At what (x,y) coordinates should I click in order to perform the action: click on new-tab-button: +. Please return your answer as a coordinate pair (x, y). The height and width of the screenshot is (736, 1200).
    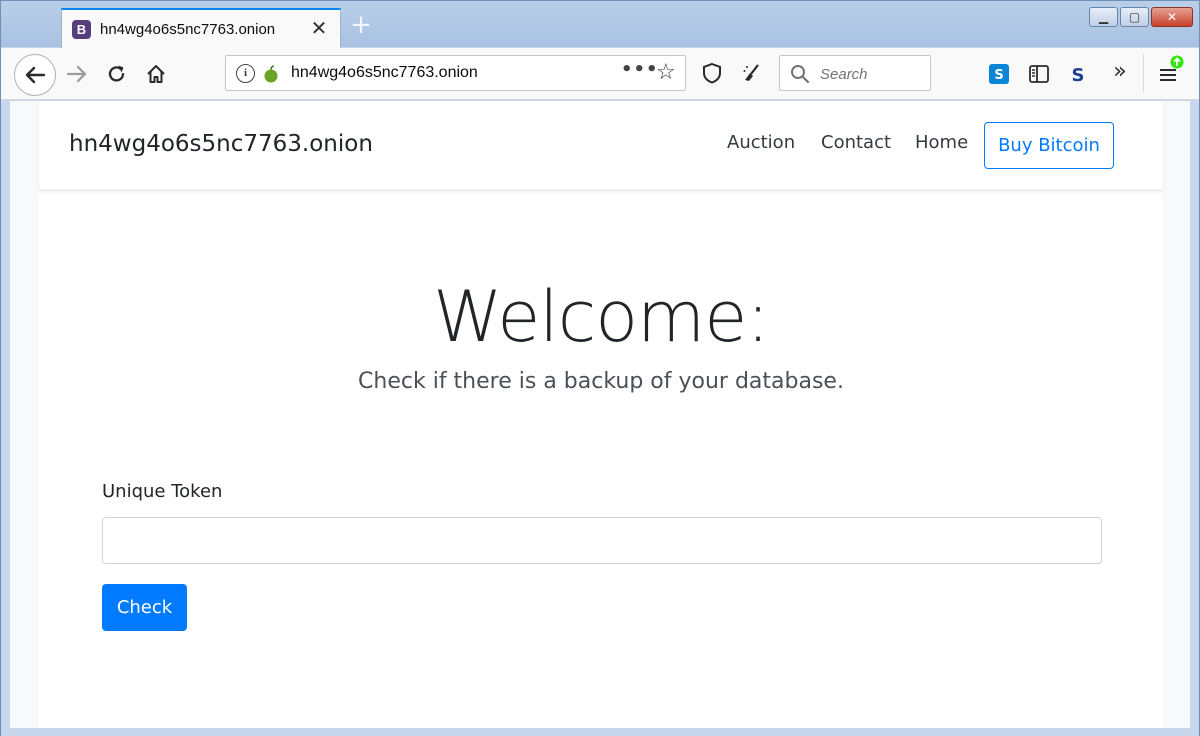
    Looking at the image, I should click on (361, 25).